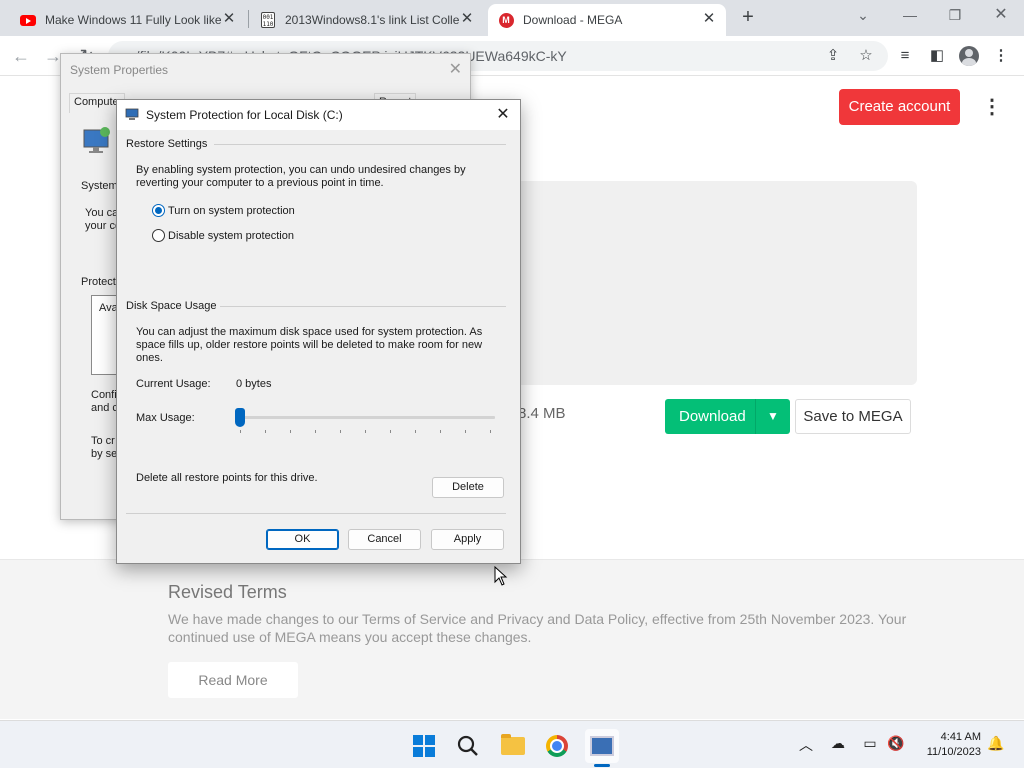  What do you see at coordinates (806, 745) in the screenshot?
I see `show-hidden-icons-icon: ︿` at bounding box center [806, 745].